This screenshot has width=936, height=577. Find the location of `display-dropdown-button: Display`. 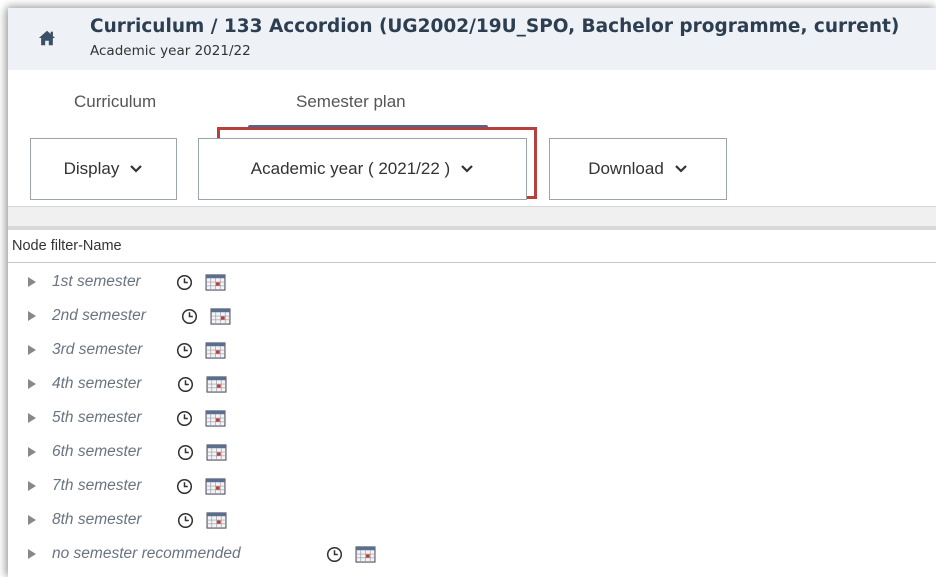

display-dropdown-button: Display is located at coordinates (103, 169).